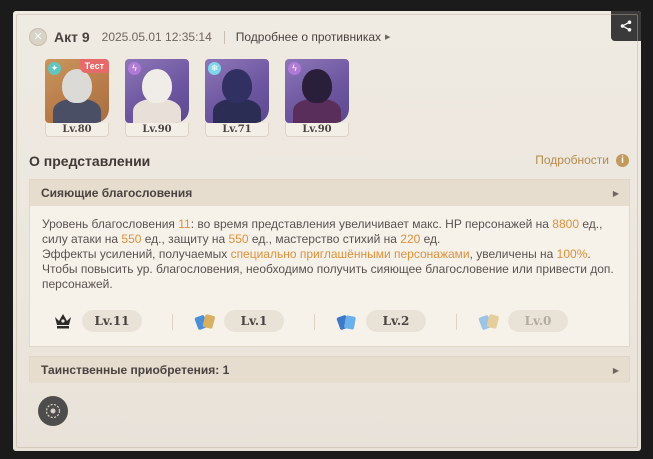  I want to click on blue-cards-icon, so click(347, 321).